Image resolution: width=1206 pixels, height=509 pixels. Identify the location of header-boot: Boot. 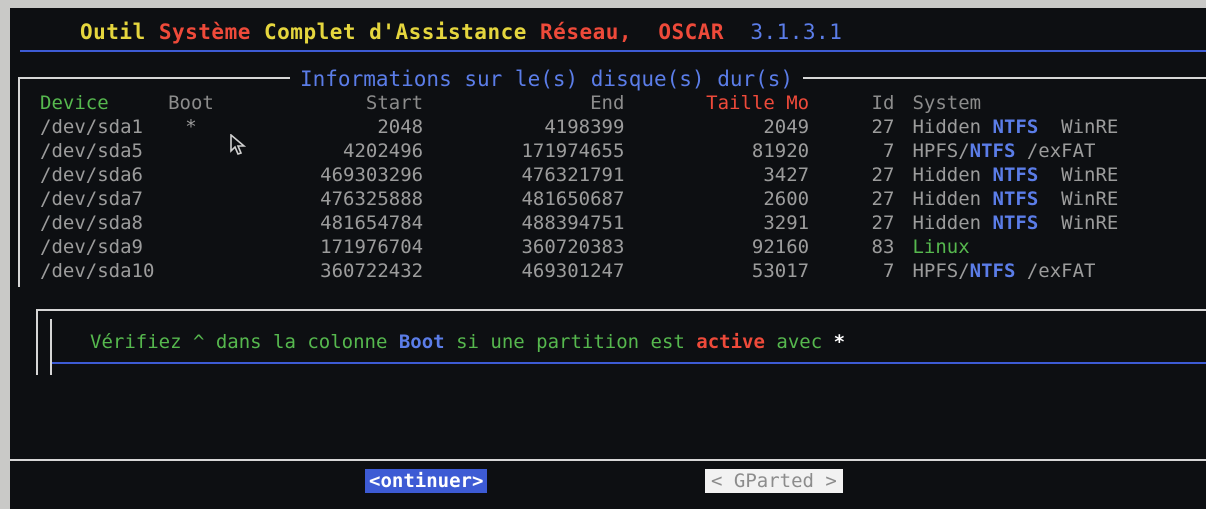
(191, 103).